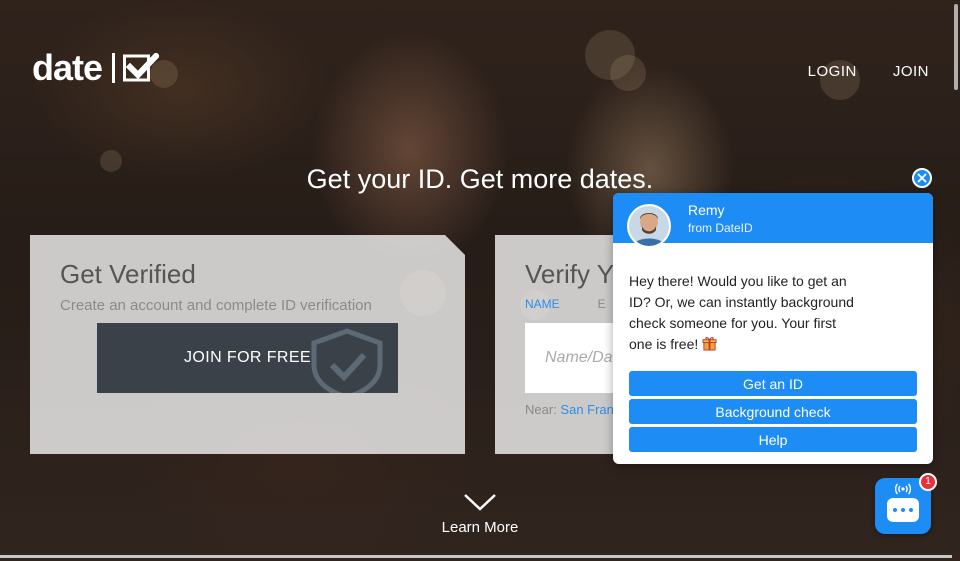  I want to click on tab-other: E, so click(602, 304).